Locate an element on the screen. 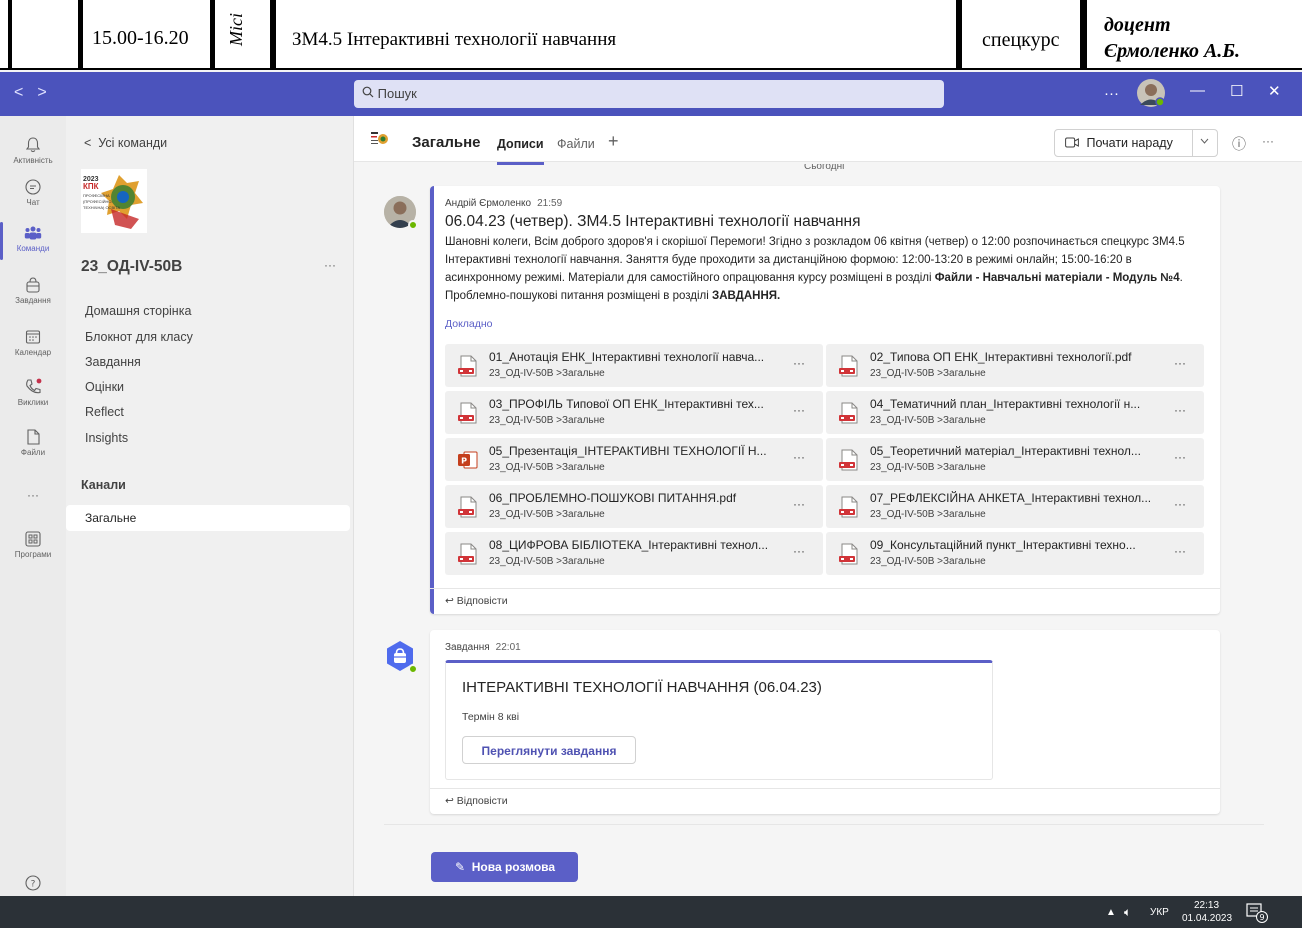 The image size is (1302, 928). team-menu-notebook: Блокнот для класу is located at coordinates (139, 337).